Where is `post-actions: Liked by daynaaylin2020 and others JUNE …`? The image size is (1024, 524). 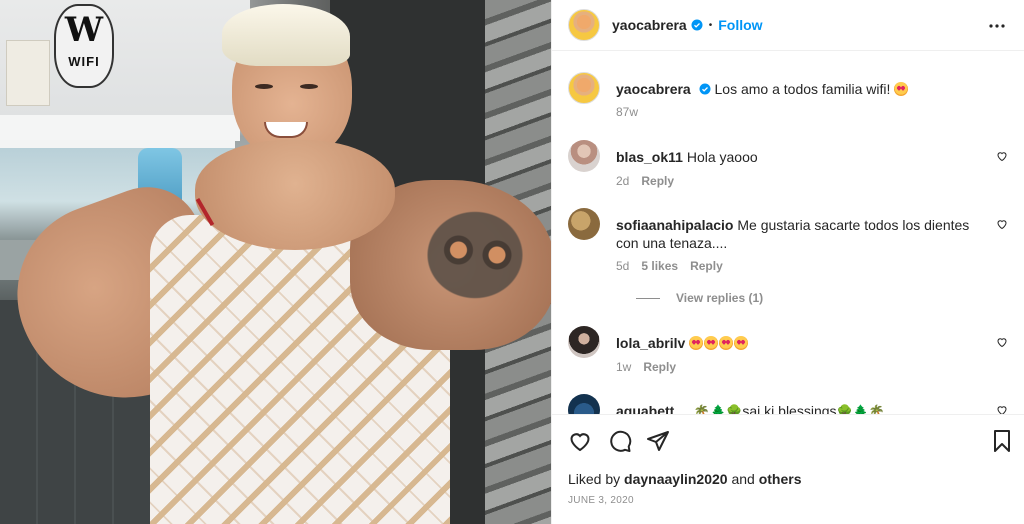 post-actions: Liked by daynaaylin2020 and others JUNE … is located at coordinates (788, 469).